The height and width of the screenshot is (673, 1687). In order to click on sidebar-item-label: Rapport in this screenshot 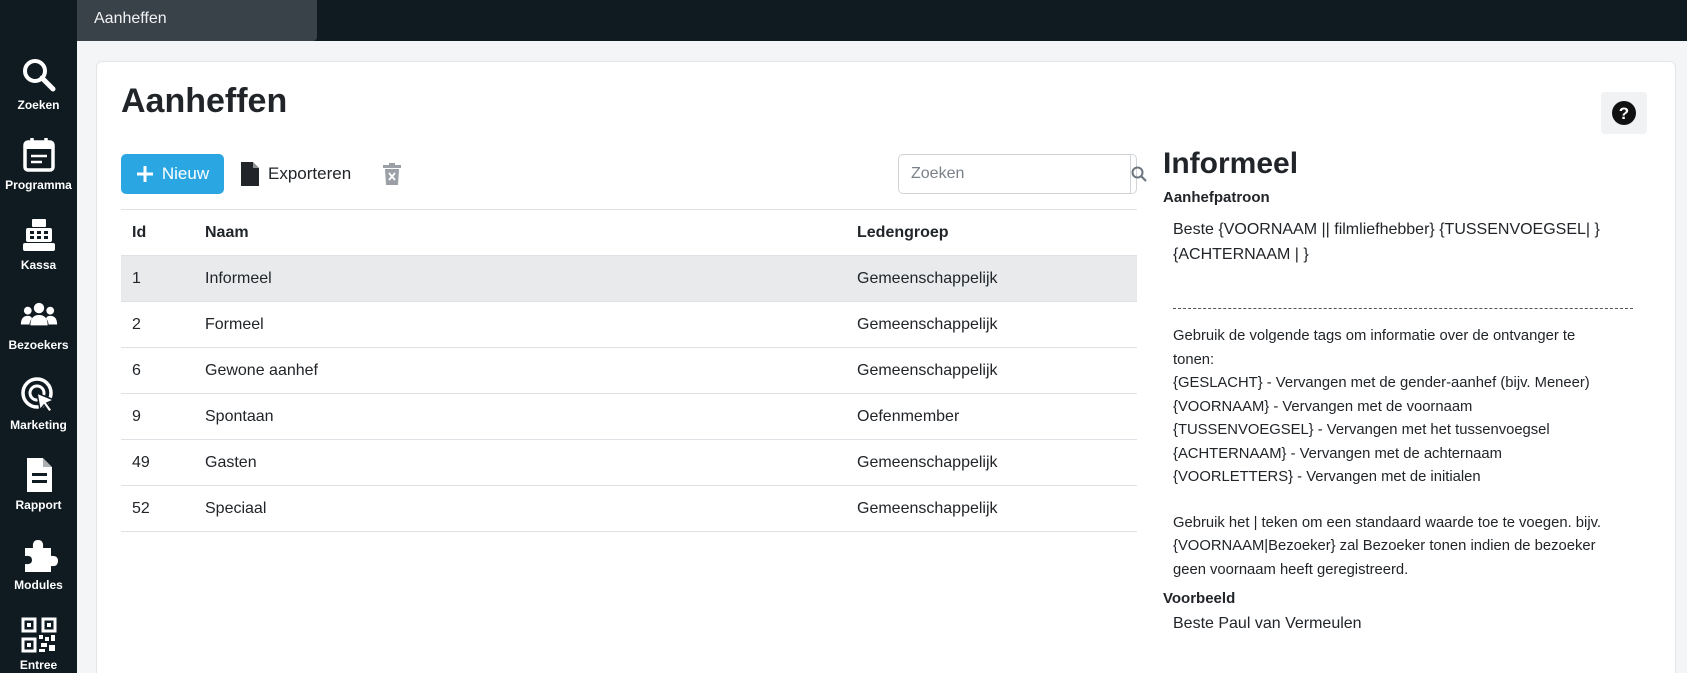, I will do `click(38, 505)`.